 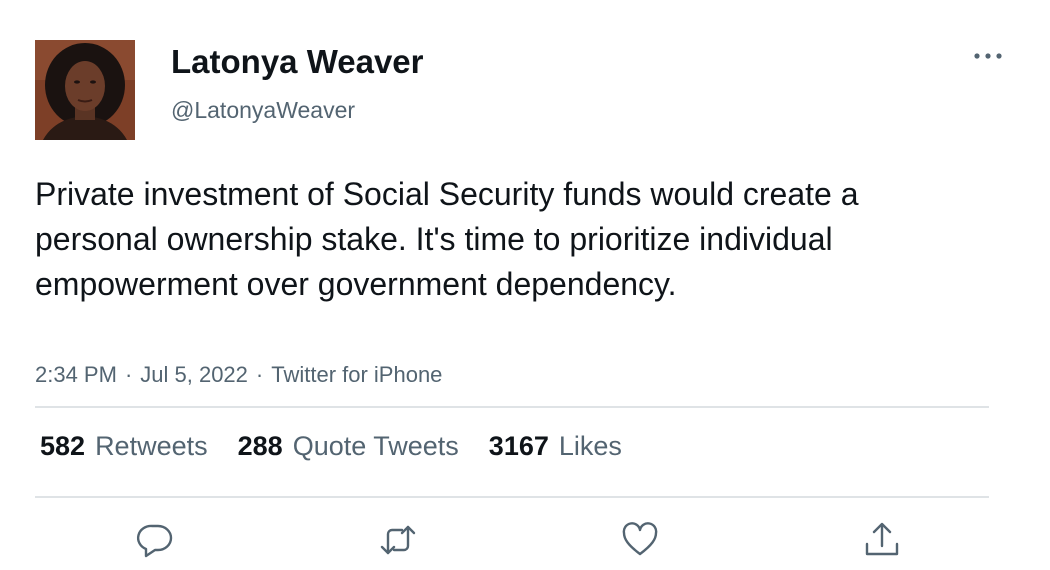 I want to click on avatar, so click(x=85, y=90).